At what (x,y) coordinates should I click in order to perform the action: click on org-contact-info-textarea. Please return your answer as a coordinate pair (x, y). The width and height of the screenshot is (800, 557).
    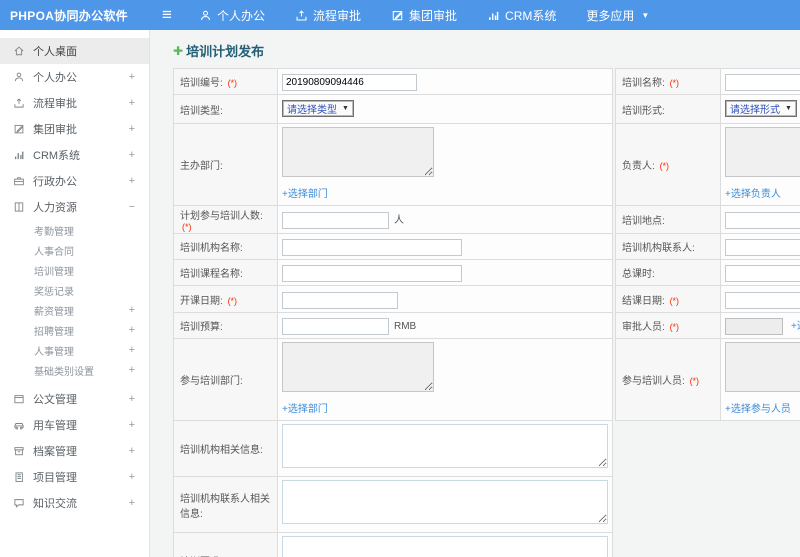
    Looking at the image, I should click on (445, 502).